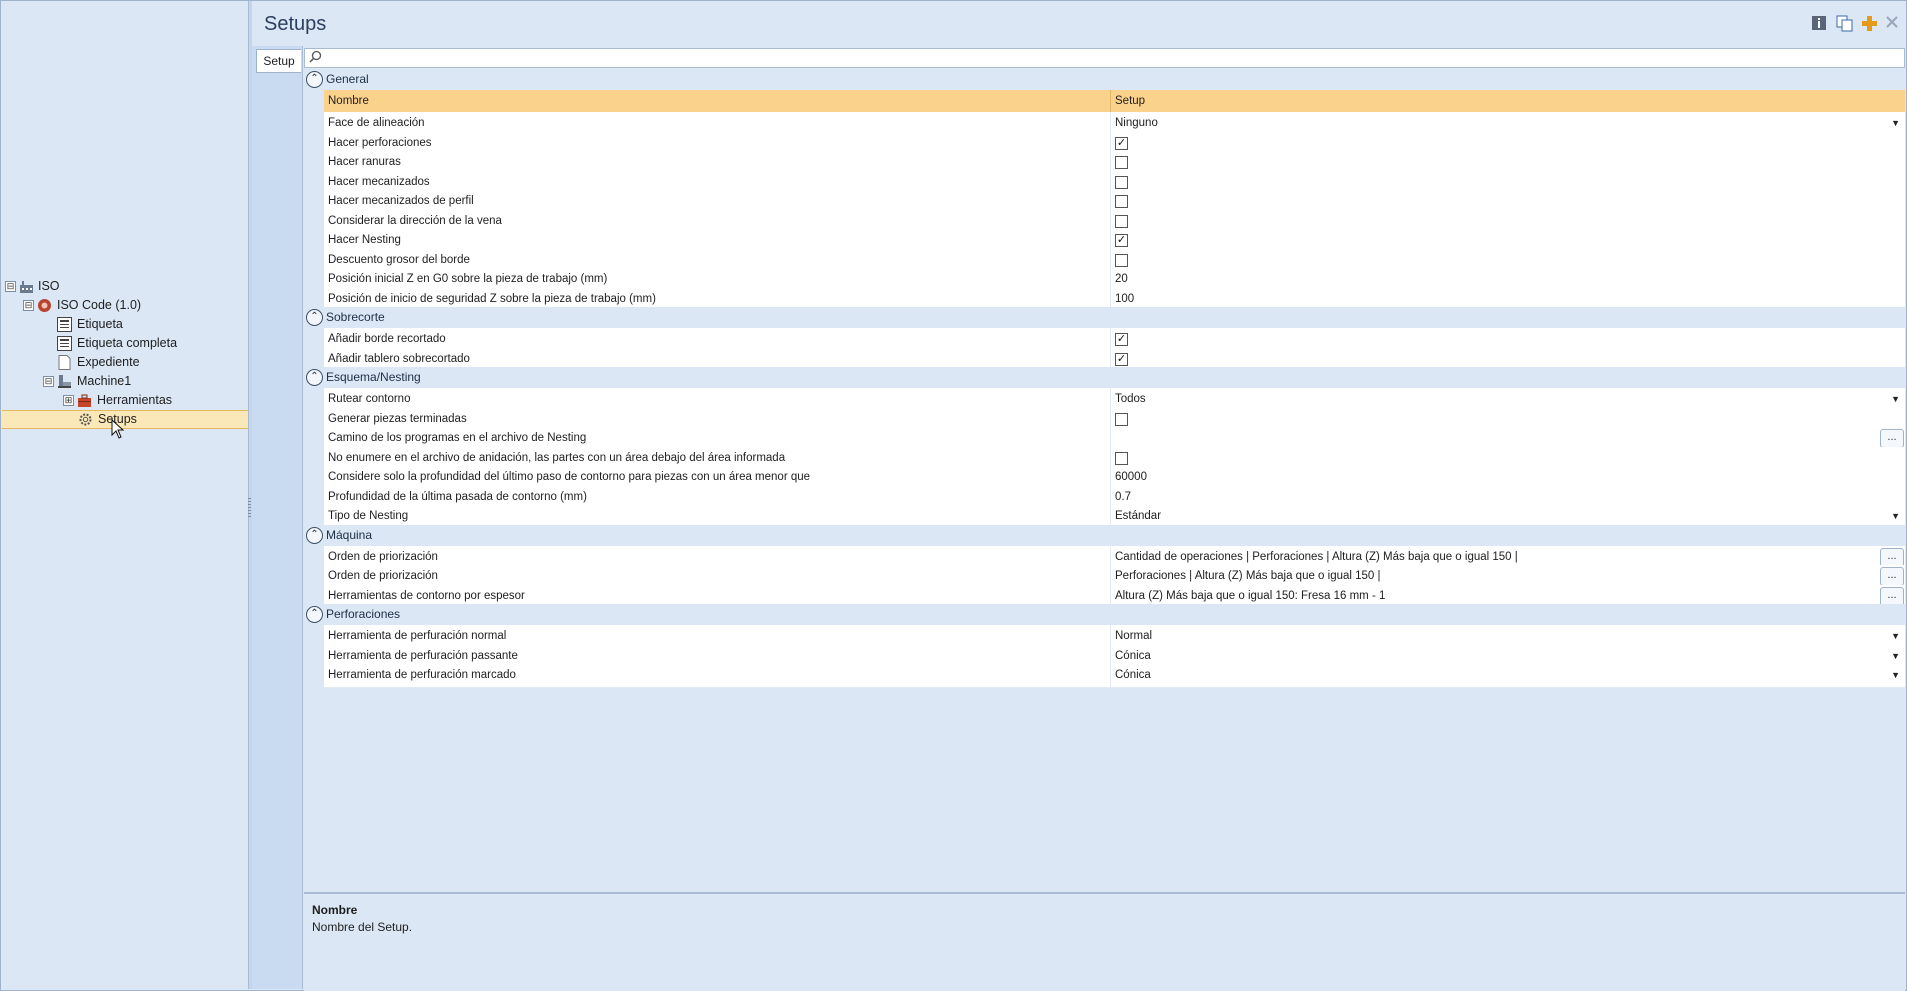  Describe the element at coordinates (335, 910) in the screenshot. I see `description-title: Nombre` at that location.